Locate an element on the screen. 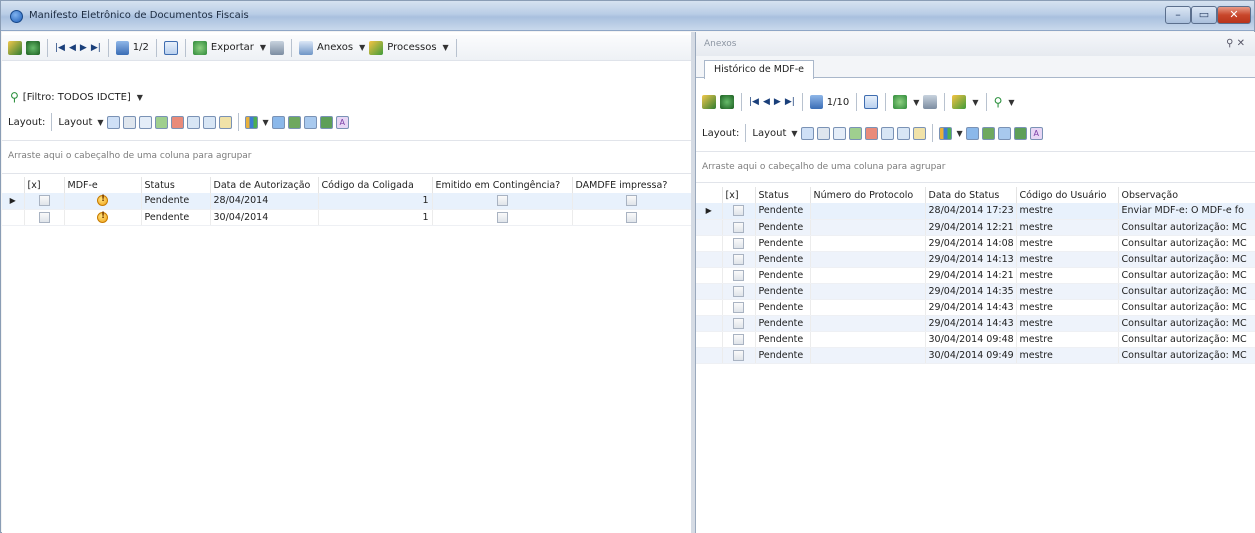 This screenshot has width=1255, height=533. refresh-icon is located at coordinates (33, 47).